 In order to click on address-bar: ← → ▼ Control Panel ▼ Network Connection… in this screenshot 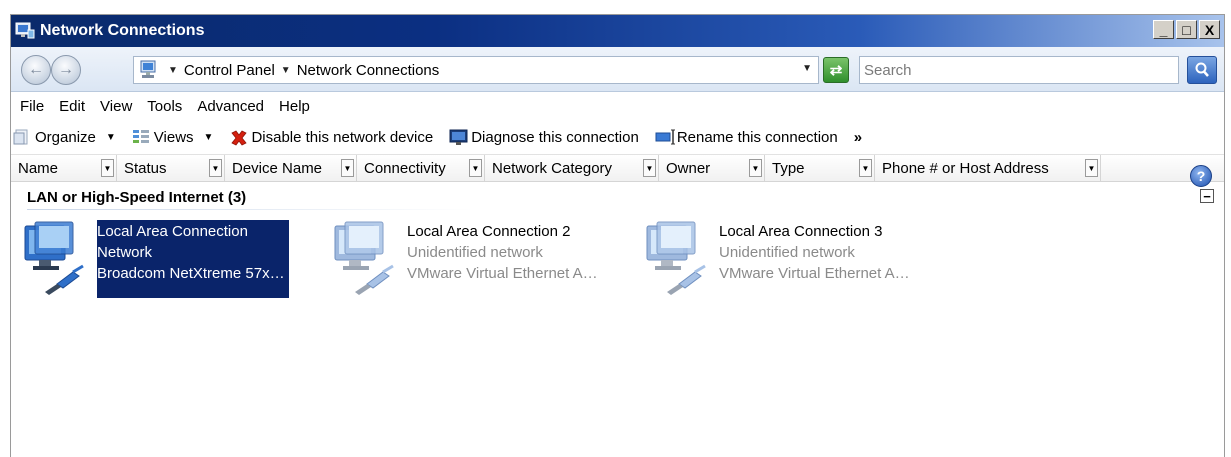, I will do `click(617, 69)`.